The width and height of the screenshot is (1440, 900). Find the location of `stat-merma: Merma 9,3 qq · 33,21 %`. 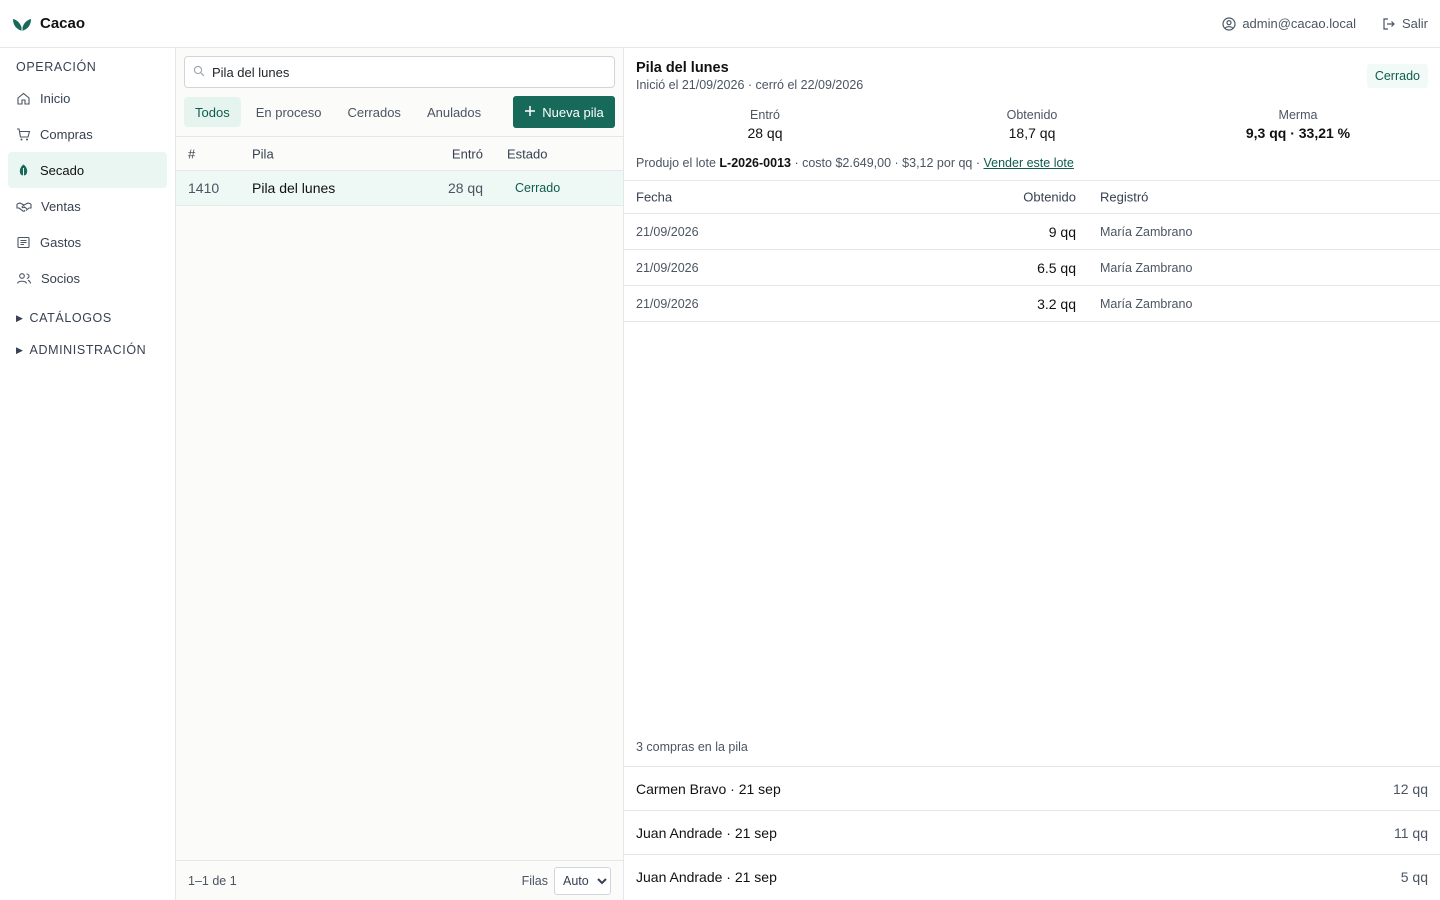

stat-merma: Merma 9,3 qq · 33,21 % is located at coordinates (1298, 124).